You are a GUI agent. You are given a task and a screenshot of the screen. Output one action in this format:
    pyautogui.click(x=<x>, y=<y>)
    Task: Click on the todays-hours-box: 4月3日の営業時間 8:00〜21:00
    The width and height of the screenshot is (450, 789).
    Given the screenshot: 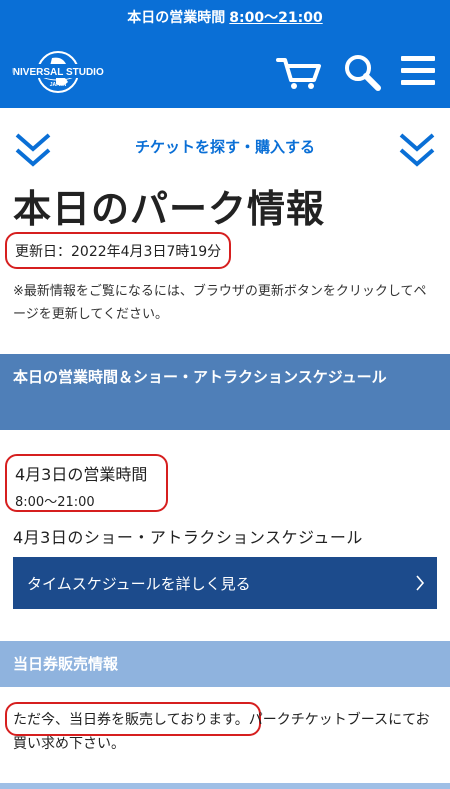 What is the action you would take?
    pyautogui.click(x=86, y=483)
    